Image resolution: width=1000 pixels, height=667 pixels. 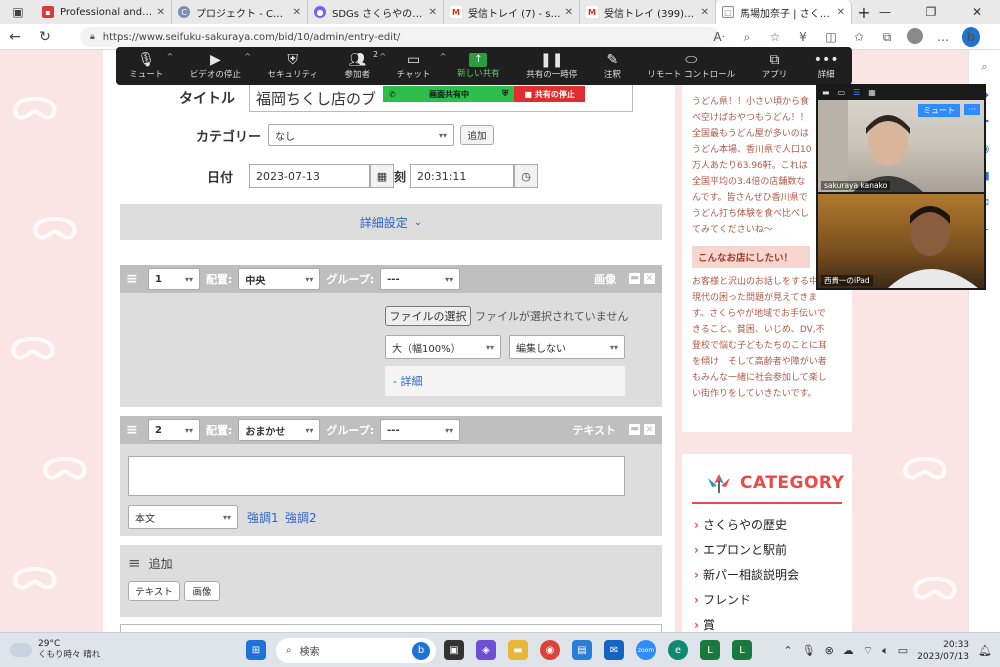 I want to click on text-body-textarea, so click(x=376, y=476).